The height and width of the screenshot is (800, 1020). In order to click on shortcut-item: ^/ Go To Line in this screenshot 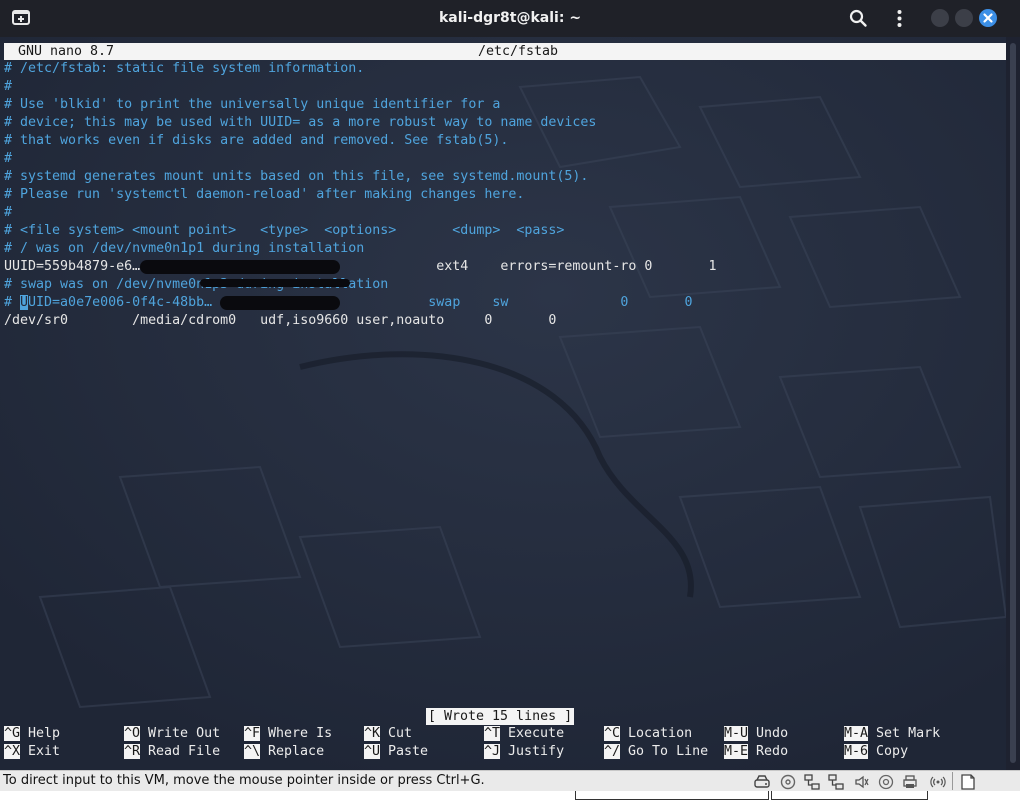, I will do `click(656, 752)`.